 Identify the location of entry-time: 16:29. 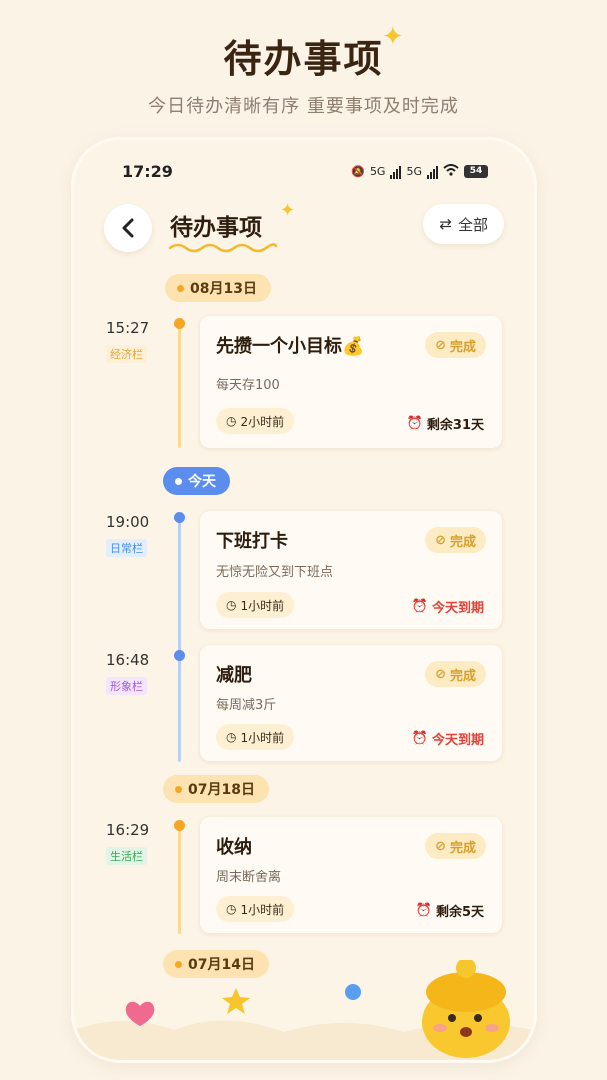
(128, 830).